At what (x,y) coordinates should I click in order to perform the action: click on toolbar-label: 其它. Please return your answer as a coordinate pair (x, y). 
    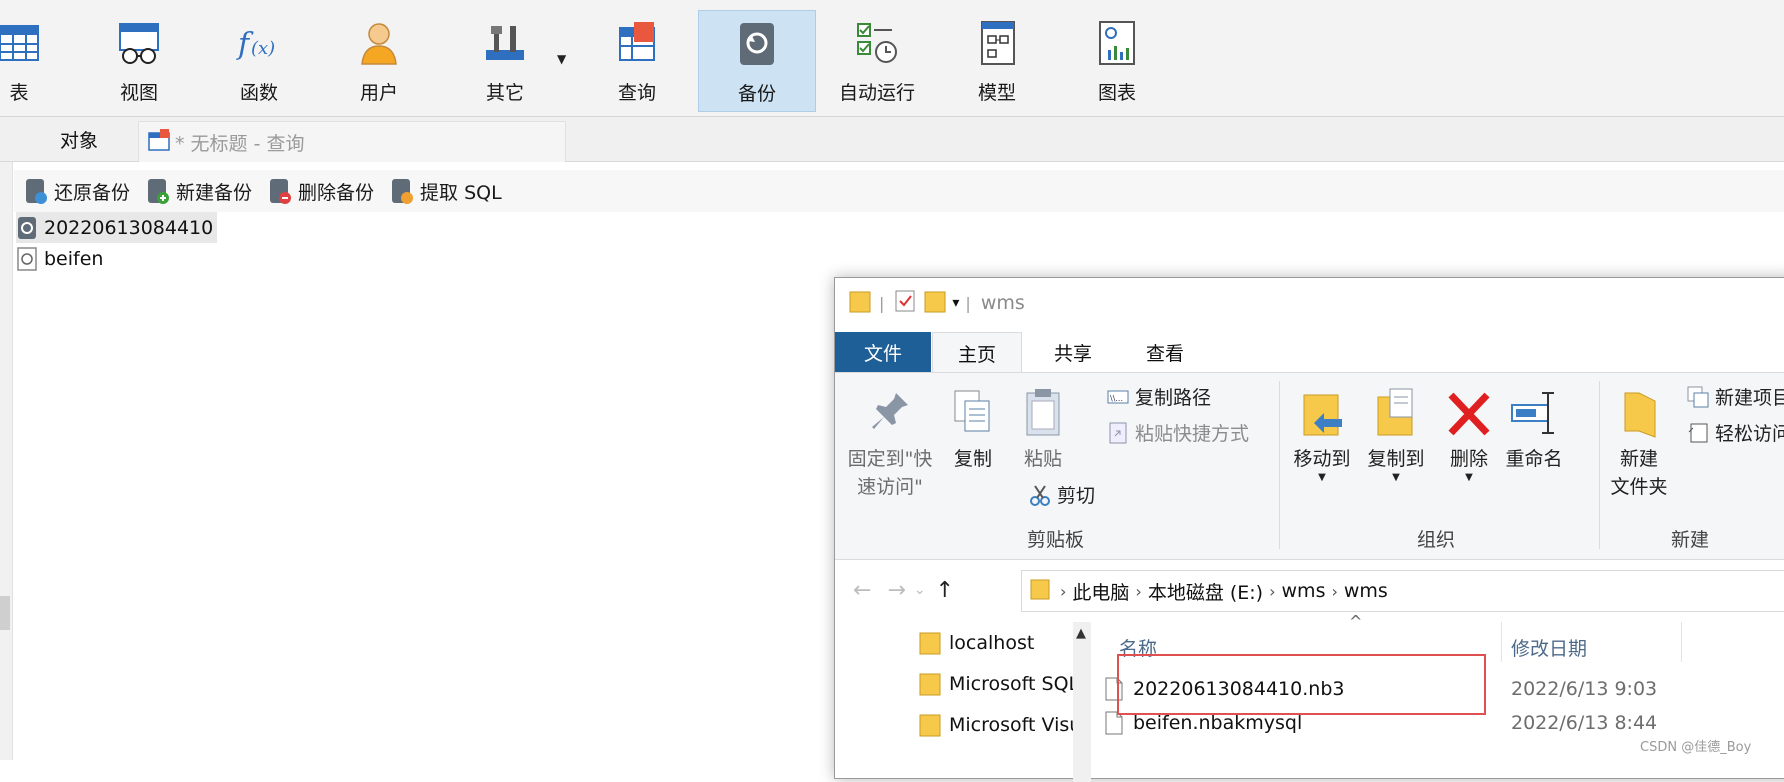
    Looking at the image, I should click on (504, 93).